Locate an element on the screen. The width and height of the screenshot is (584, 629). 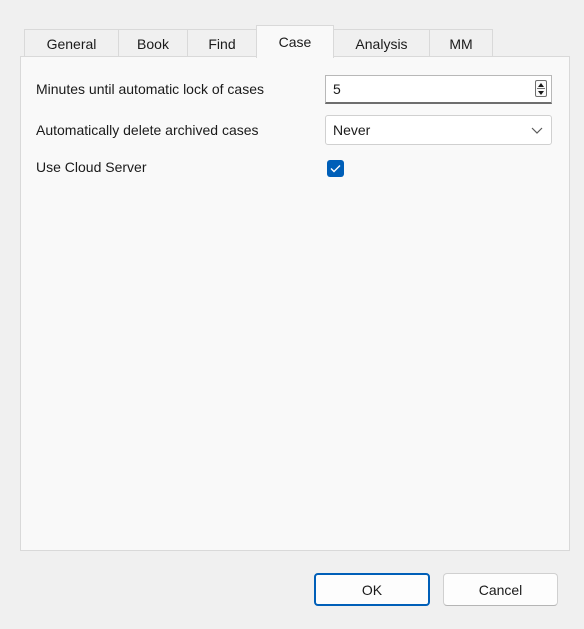
spin-buttons is located at coordinates (541, 88).